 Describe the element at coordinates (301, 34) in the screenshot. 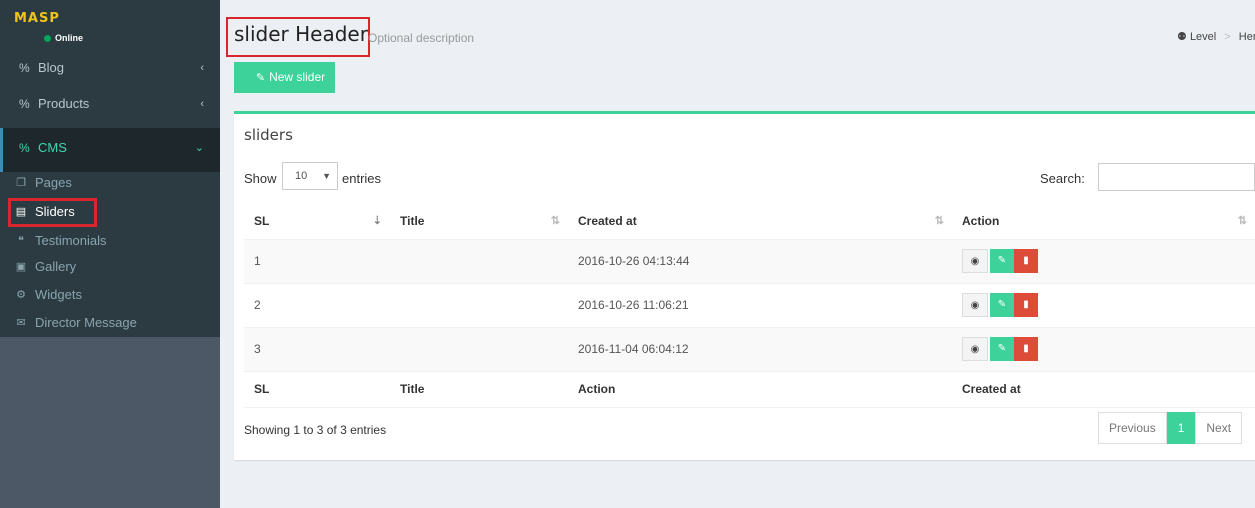

I see `page-title: slider Header` at that location.